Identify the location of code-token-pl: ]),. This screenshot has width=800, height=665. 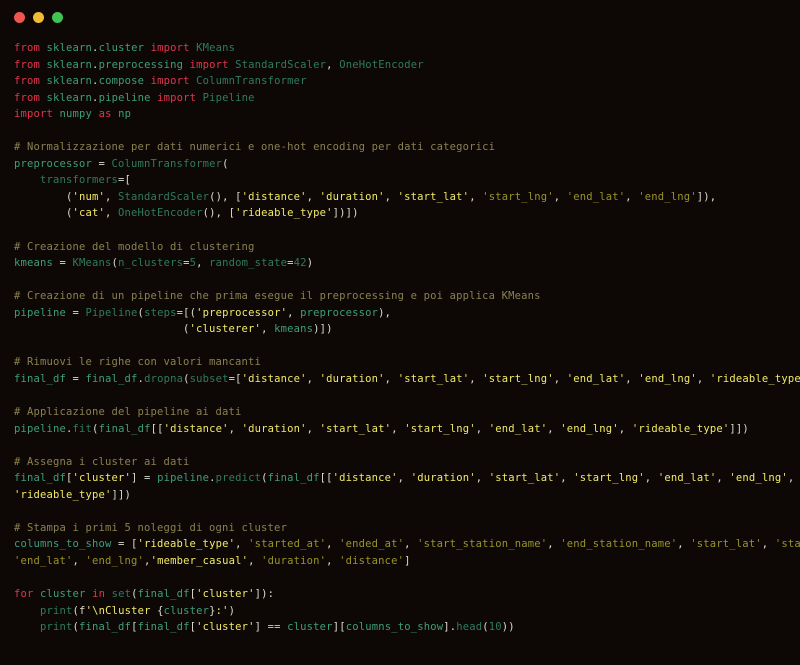
(706, 196).